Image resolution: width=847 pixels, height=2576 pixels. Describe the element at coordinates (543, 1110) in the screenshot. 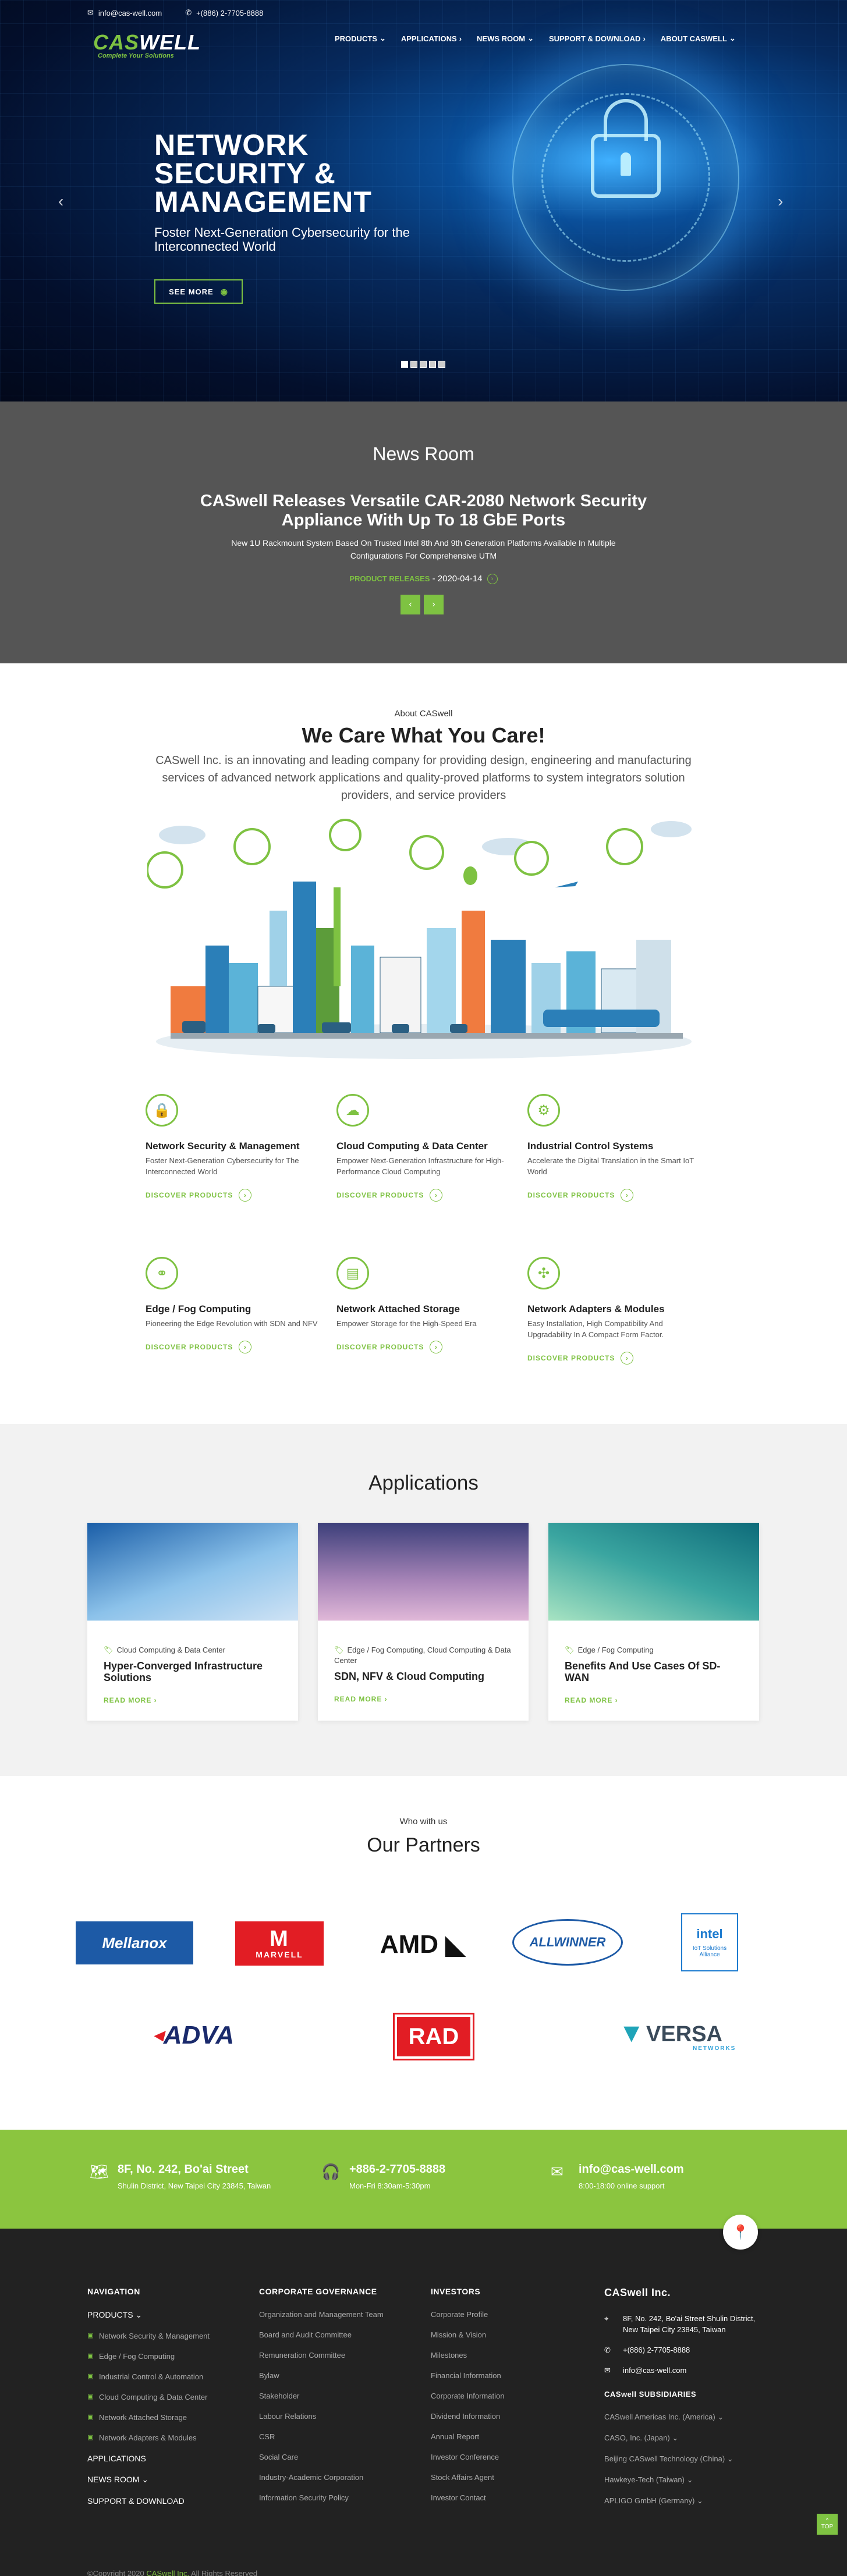

I see `industry-icon: ⚙` at that location.